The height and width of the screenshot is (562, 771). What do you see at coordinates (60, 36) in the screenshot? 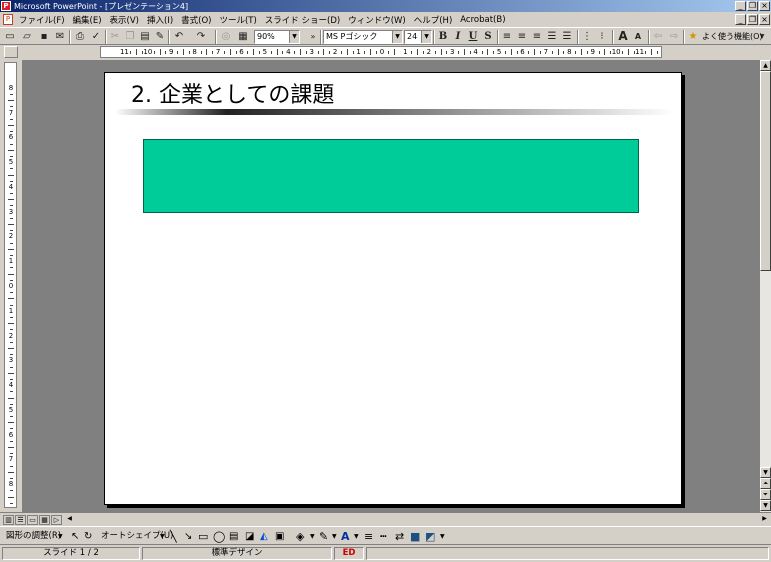
I see `email-icon: ✉` at bounding box center [60, 36].